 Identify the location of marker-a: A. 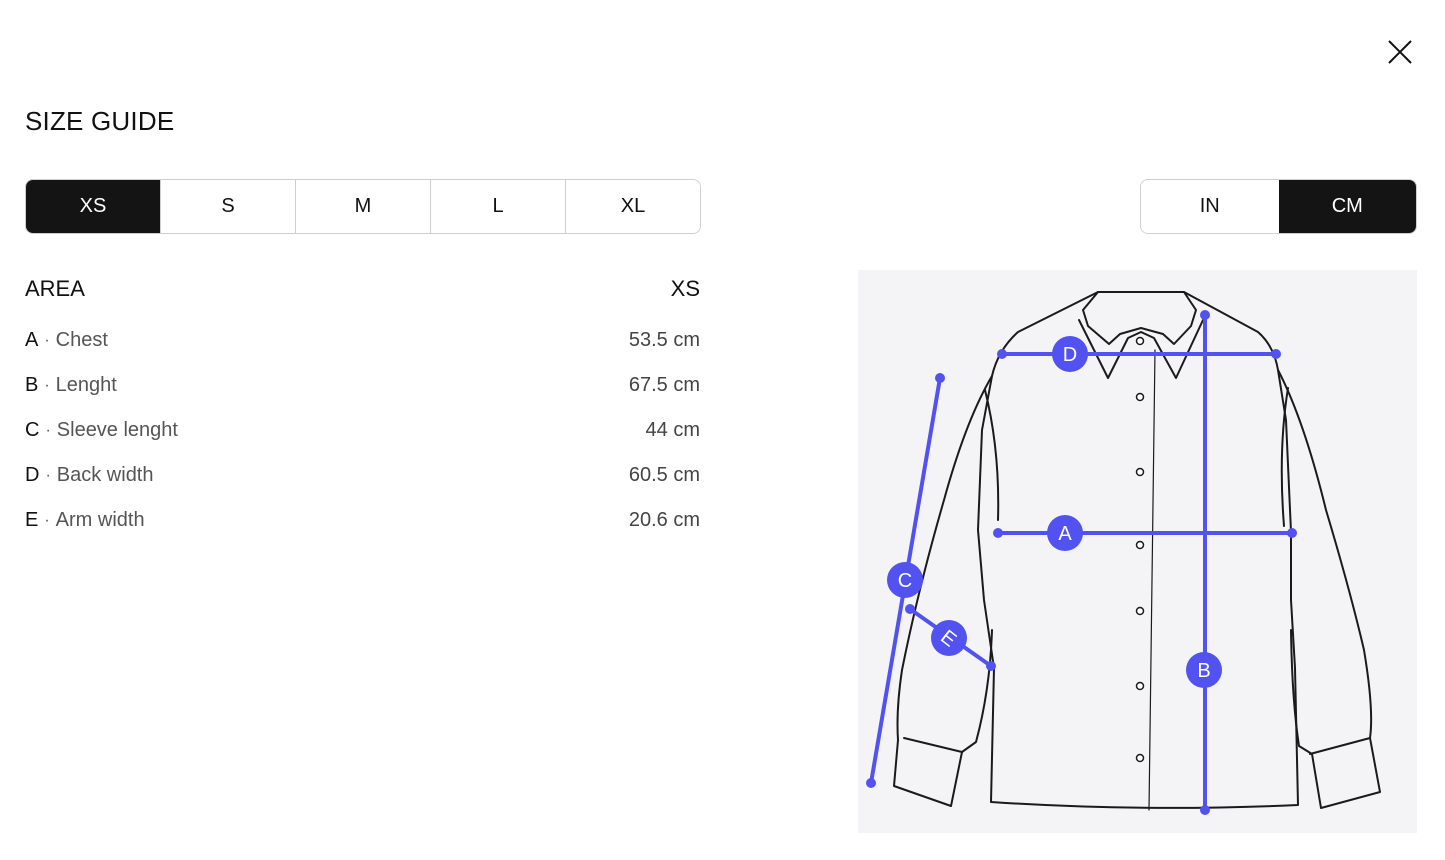
(1065, 533).